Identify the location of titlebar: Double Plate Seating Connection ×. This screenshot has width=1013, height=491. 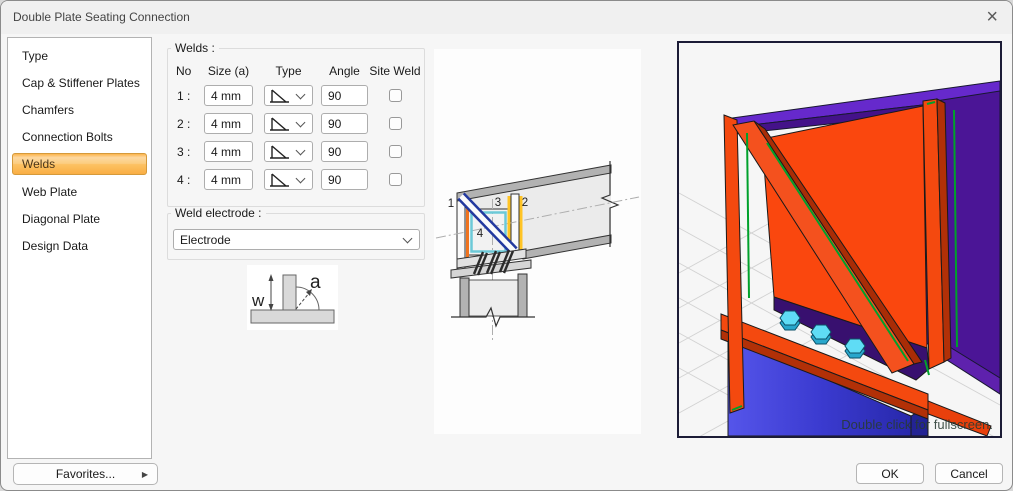
(506, 17).